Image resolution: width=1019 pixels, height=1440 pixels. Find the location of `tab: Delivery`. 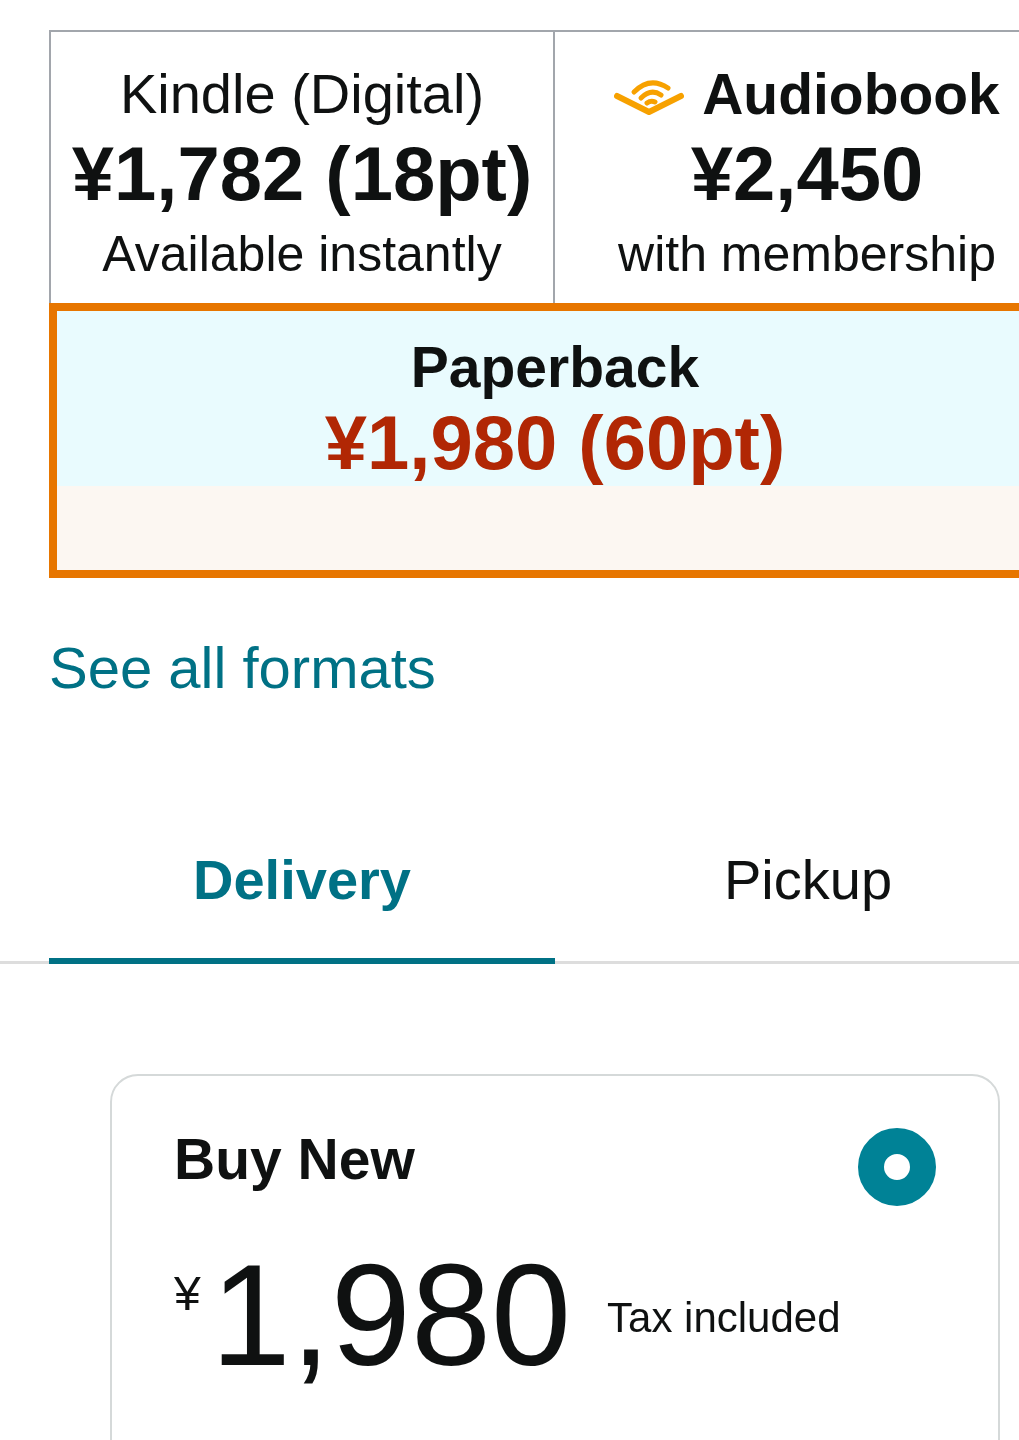

tab: Delivery is located at coordinates (302, 904).